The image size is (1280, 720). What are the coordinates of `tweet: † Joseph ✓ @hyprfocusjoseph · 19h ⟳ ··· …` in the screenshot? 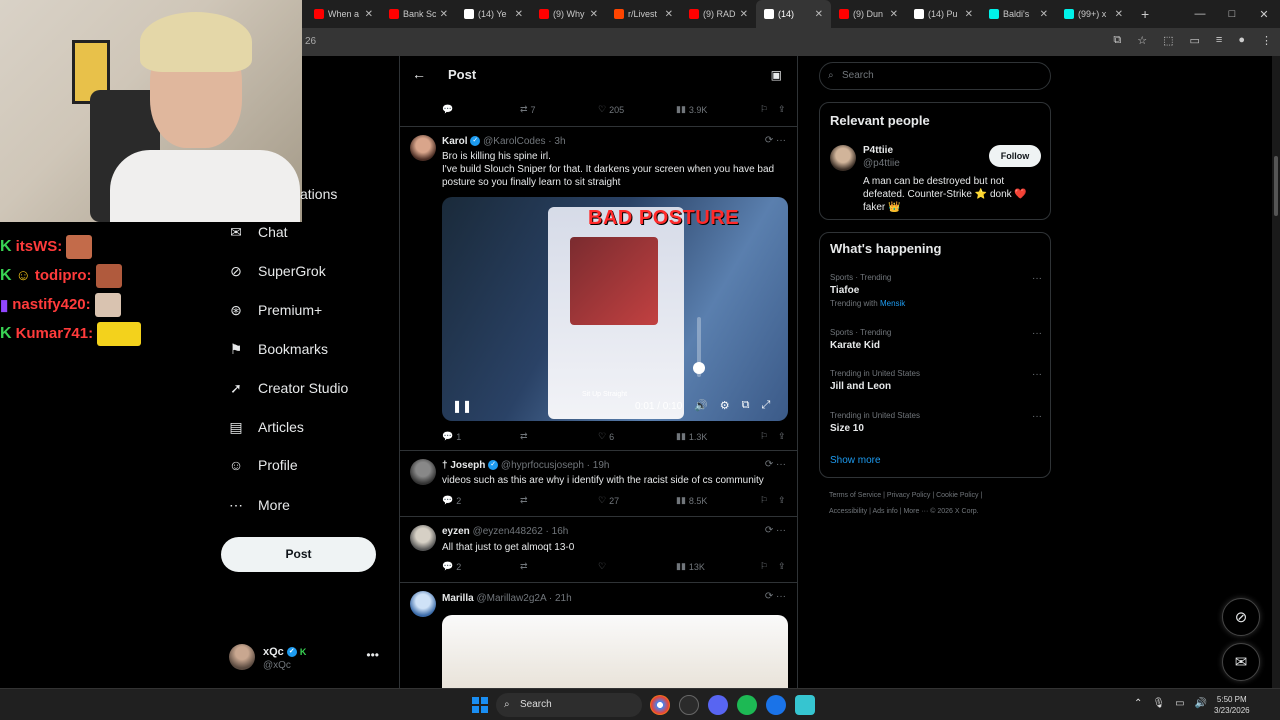 It's located at (598, 483).